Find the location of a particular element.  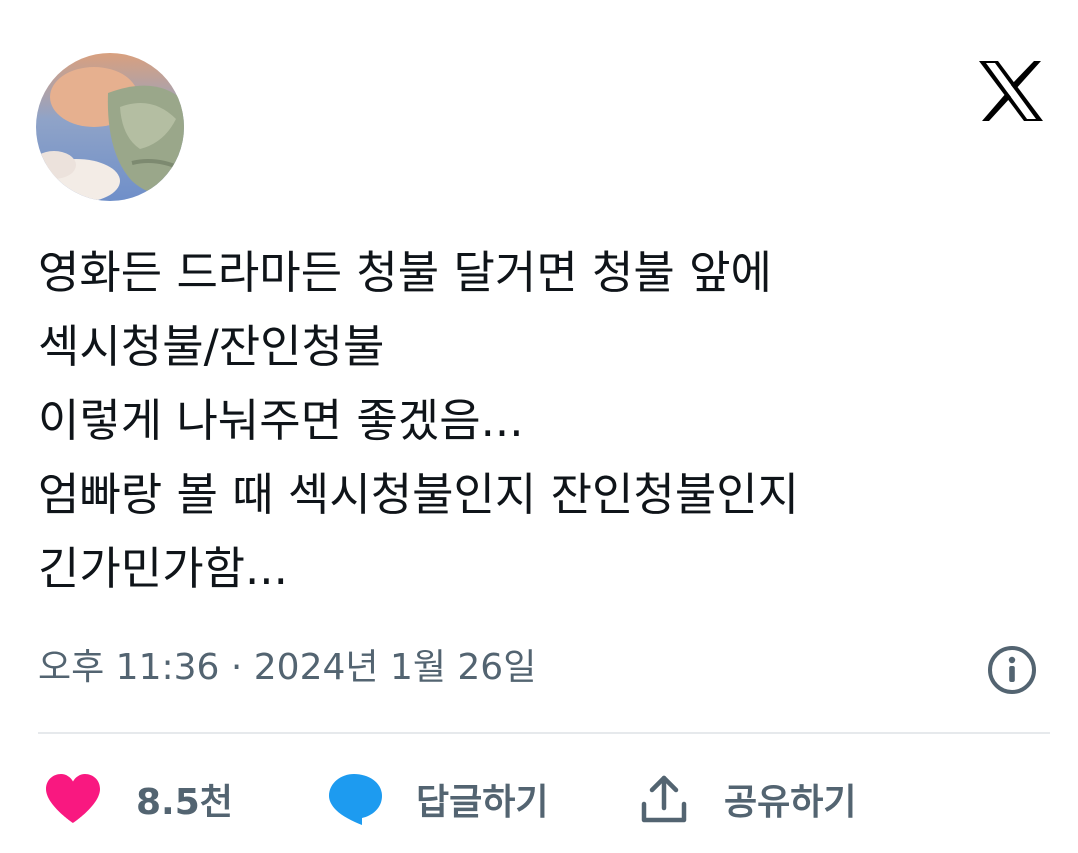

reply-button: 답글하기 is located at coordinates (438, 799).